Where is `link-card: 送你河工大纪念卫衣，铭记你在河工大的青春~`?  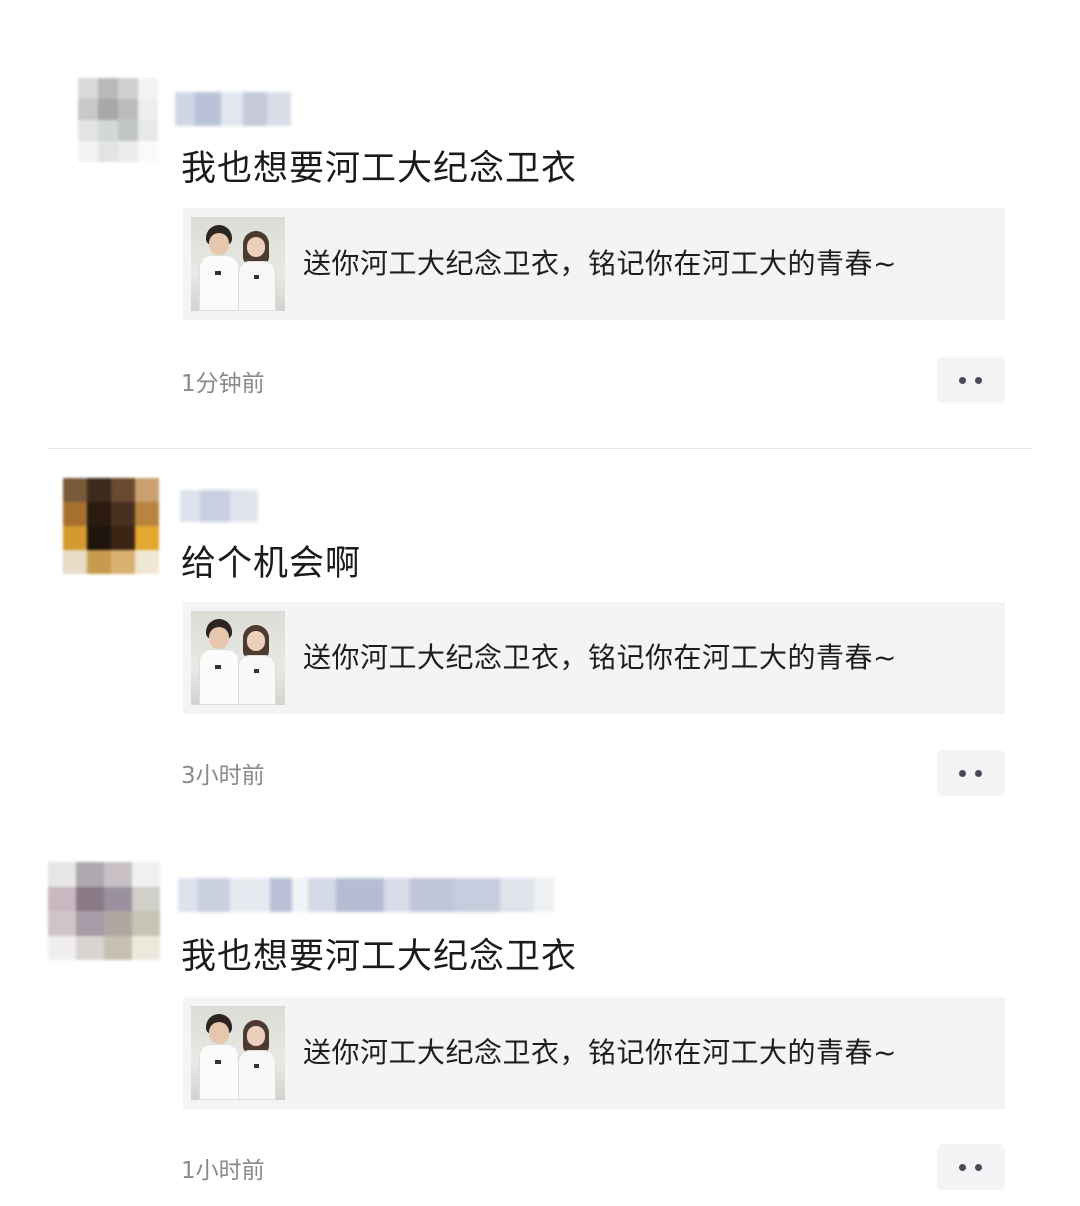
link-card: 送你河工大纪念卫衣，铭记你在河工大的青春~ is located at coordinates (594, 1053).